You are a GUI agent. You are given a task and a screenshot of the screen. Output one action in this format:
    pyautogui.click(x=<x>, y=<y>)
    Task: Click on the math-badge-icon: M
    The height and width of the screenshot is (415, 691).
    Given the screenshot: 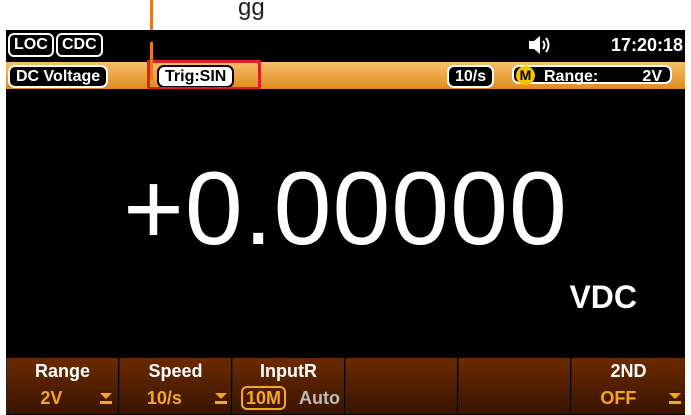 What is the action you would take?
    pyautogui.click(x=525, y=75)
    